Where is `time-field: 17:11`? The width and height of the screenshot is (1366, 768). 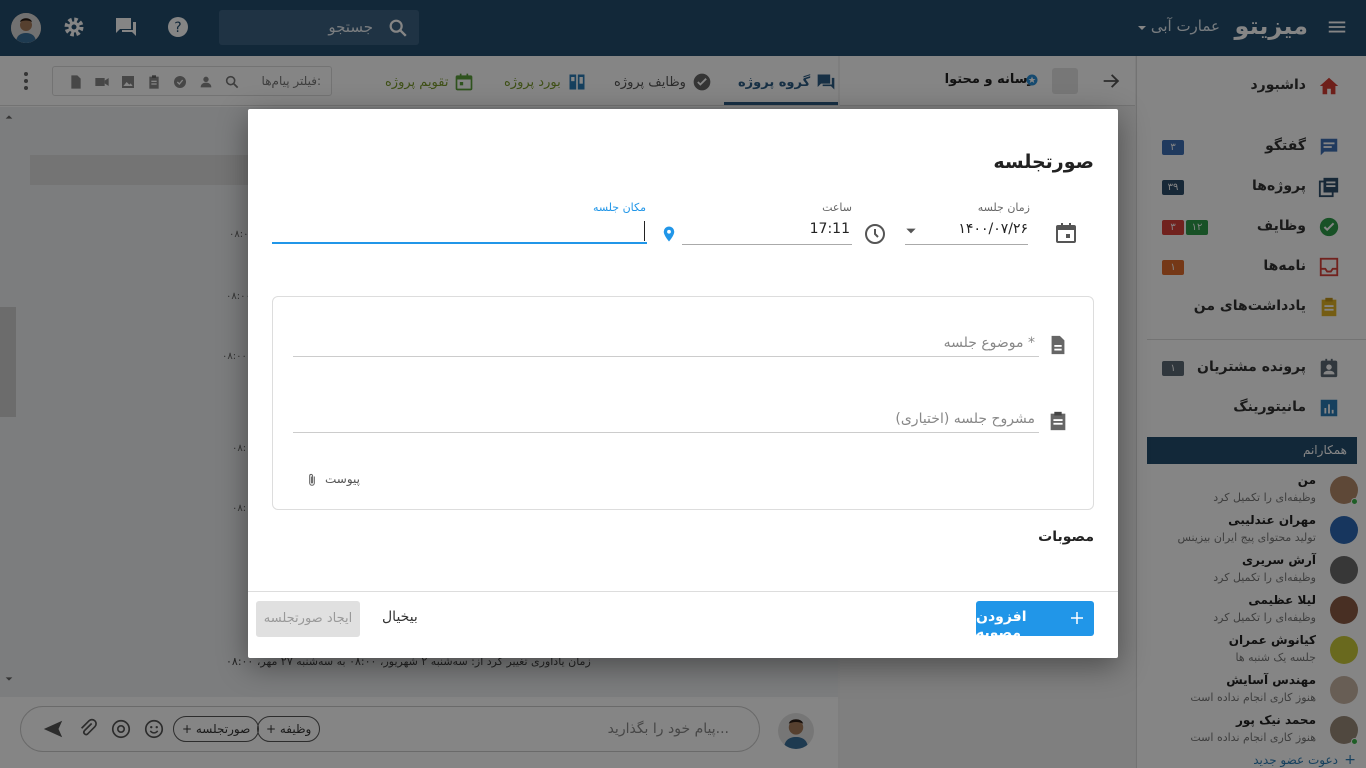
time-field: 17:11 is located at coordinates (830, 229).